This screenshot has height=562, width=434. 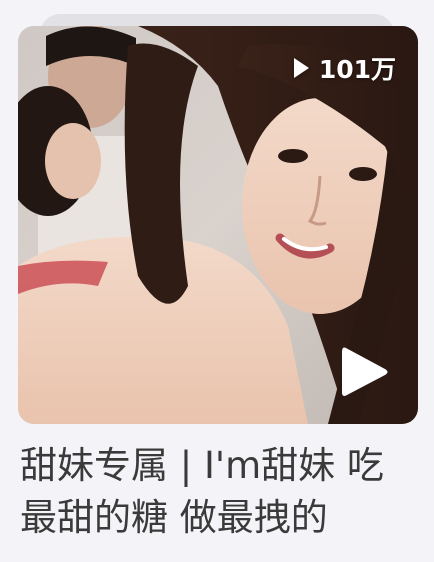 What do you see at coordinates (364, 372) in the screenshot?
I see `play-icon` at bounding box center [364, 372].